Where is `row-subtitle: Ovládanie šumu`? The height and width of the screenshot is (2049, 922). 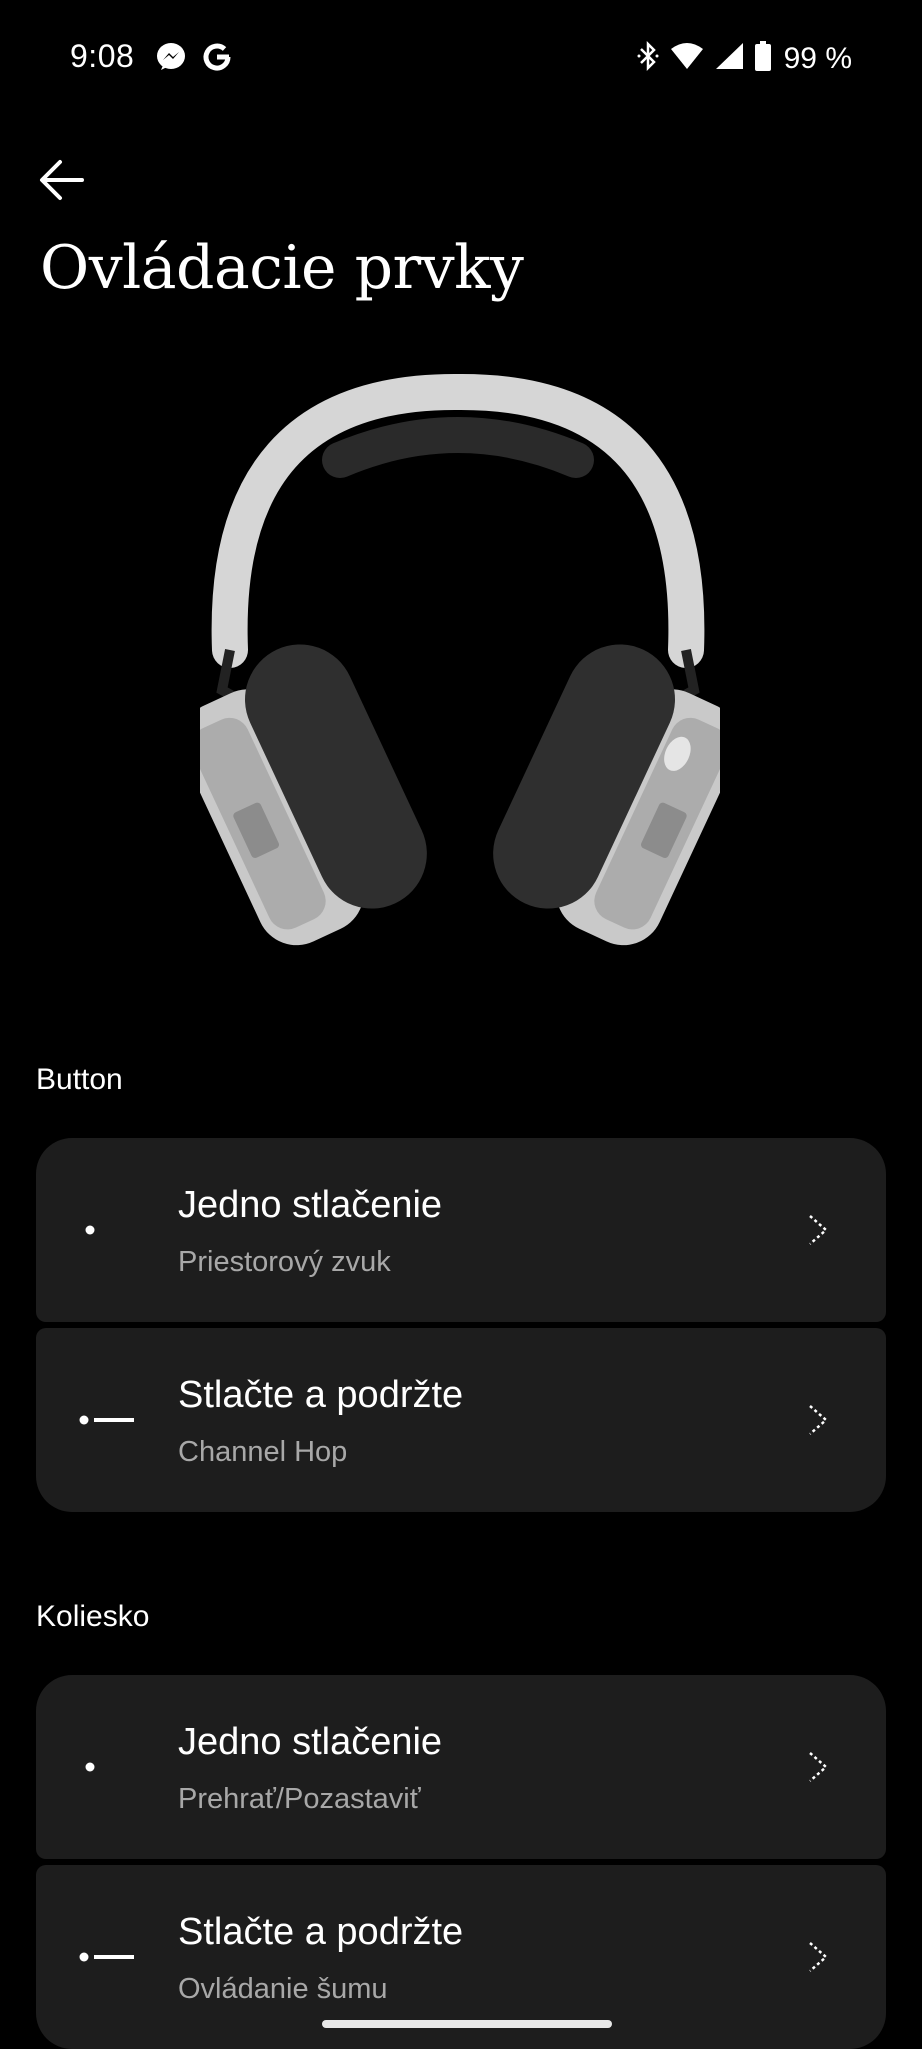
row-subtitle: Ovládanie šumu is located at coordinates (283, 1989).